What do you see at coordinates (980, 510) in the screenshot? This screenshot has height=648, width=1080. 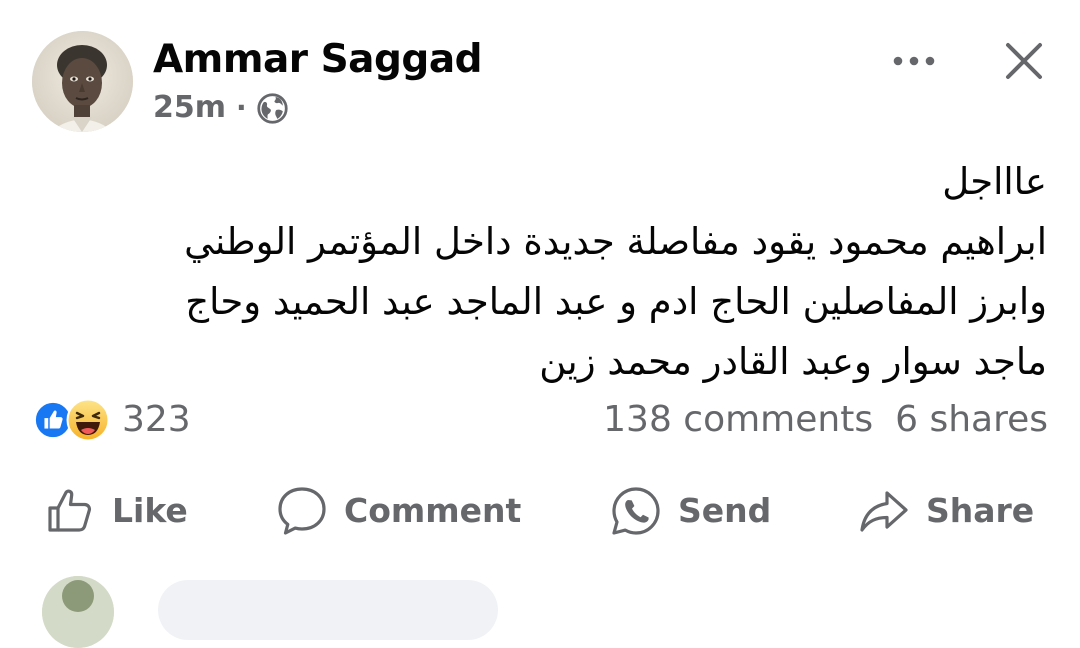 I see `share-label: Share` at bounding box center [980, 510].